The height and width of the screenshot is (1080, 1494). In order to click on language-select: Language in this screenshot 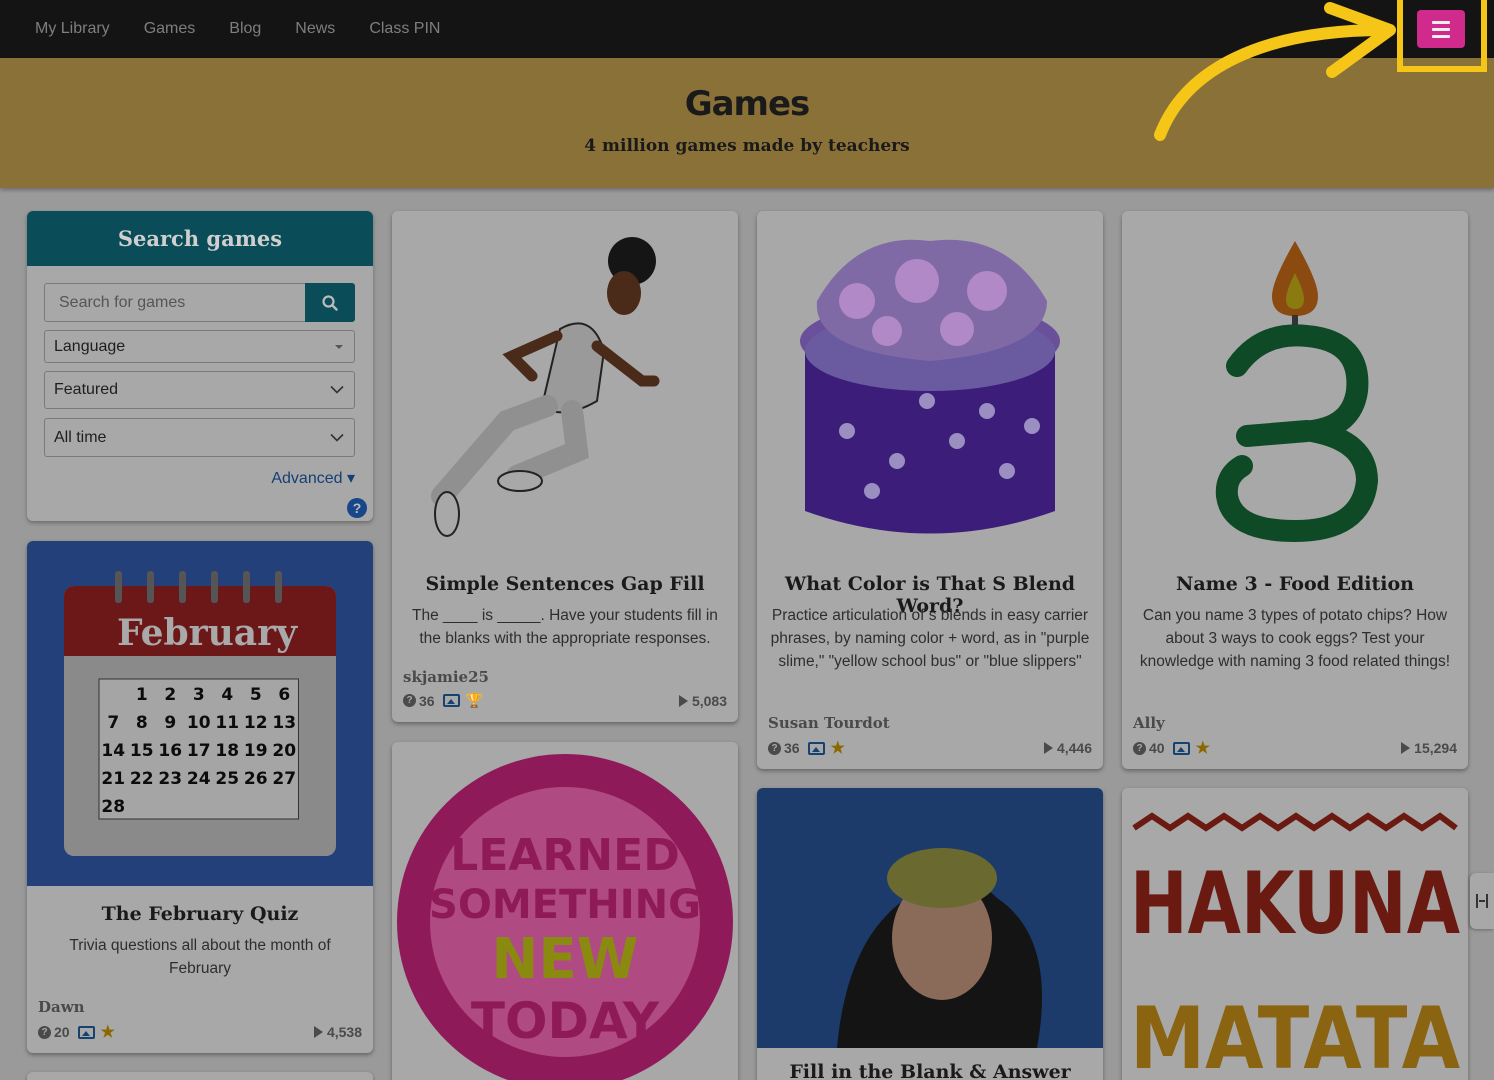, I will do `click(199, 346)`.